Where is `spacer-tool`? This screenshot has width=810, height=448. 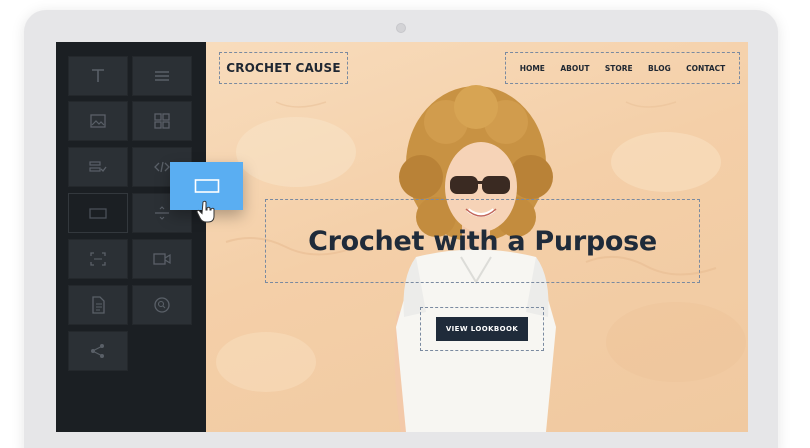 spacer-tool is located at coordinates (98, 259).